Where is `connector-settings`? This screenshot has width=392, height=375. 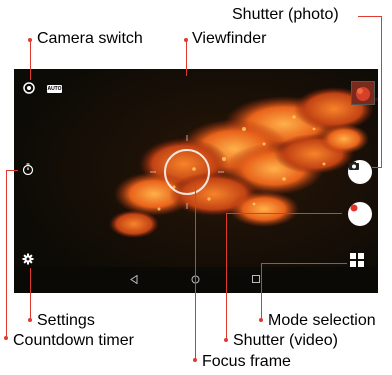
connector-settings is located at coordinates (30, 294).